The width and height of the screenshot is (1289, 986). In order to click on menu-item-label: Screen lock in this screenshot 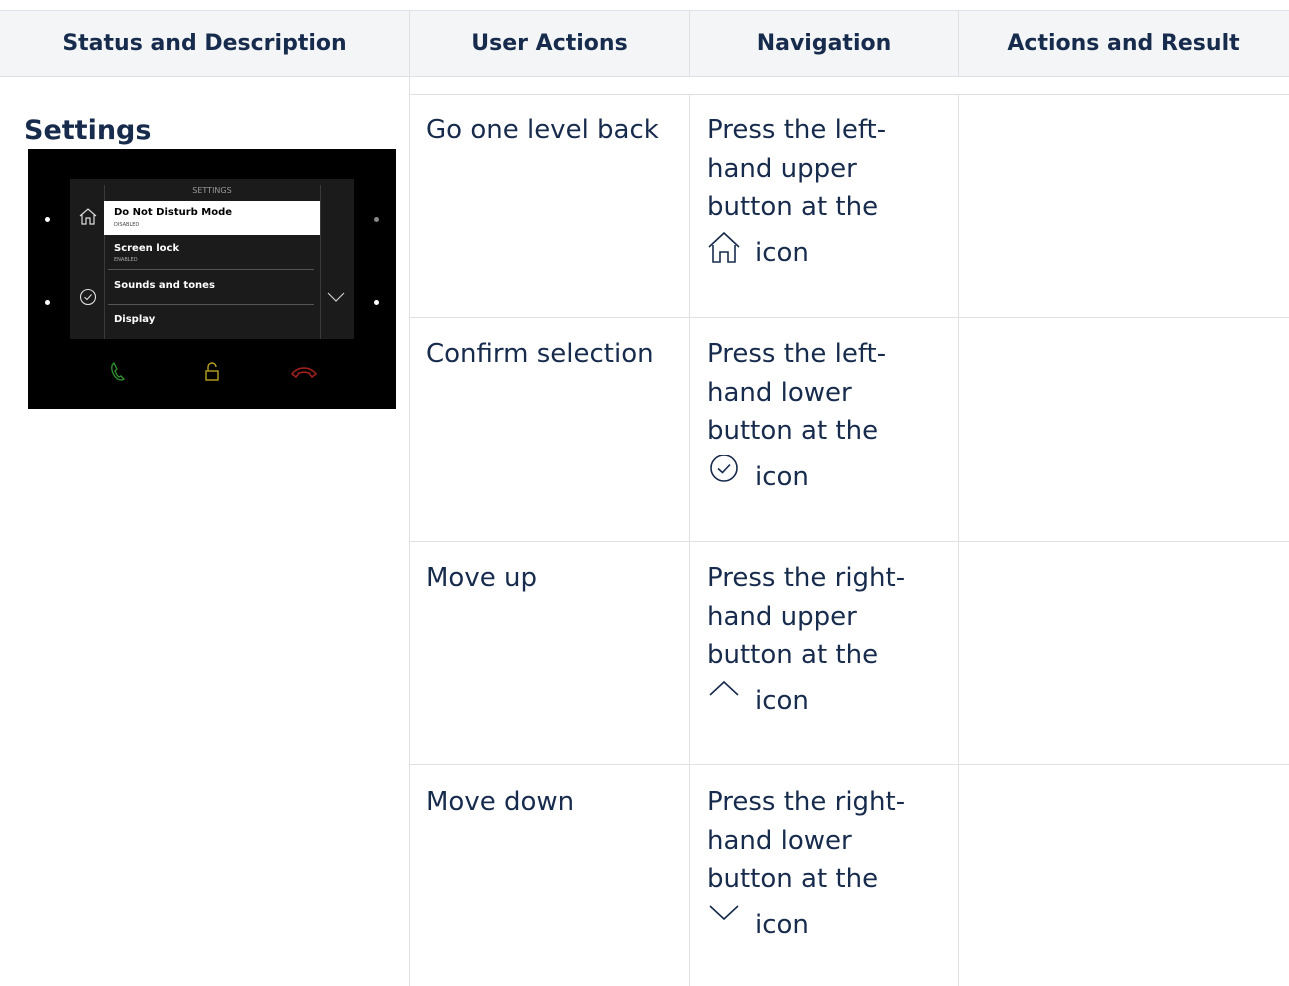, I will do `click(147, 248)`.